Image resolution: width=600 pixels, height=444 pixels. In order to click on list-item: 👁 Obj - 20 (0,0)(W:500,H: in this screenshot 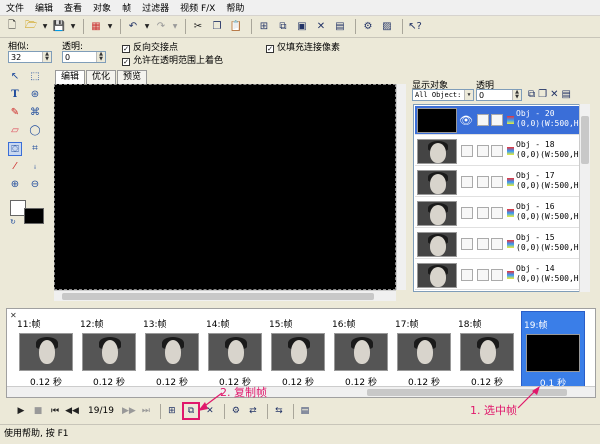, I will do `click(498, 120)`.